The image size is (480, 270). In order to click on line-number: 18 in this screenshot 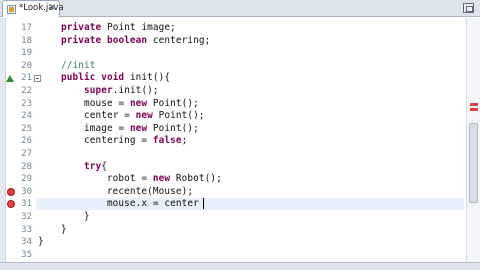, I will do `click(26, 40)`.